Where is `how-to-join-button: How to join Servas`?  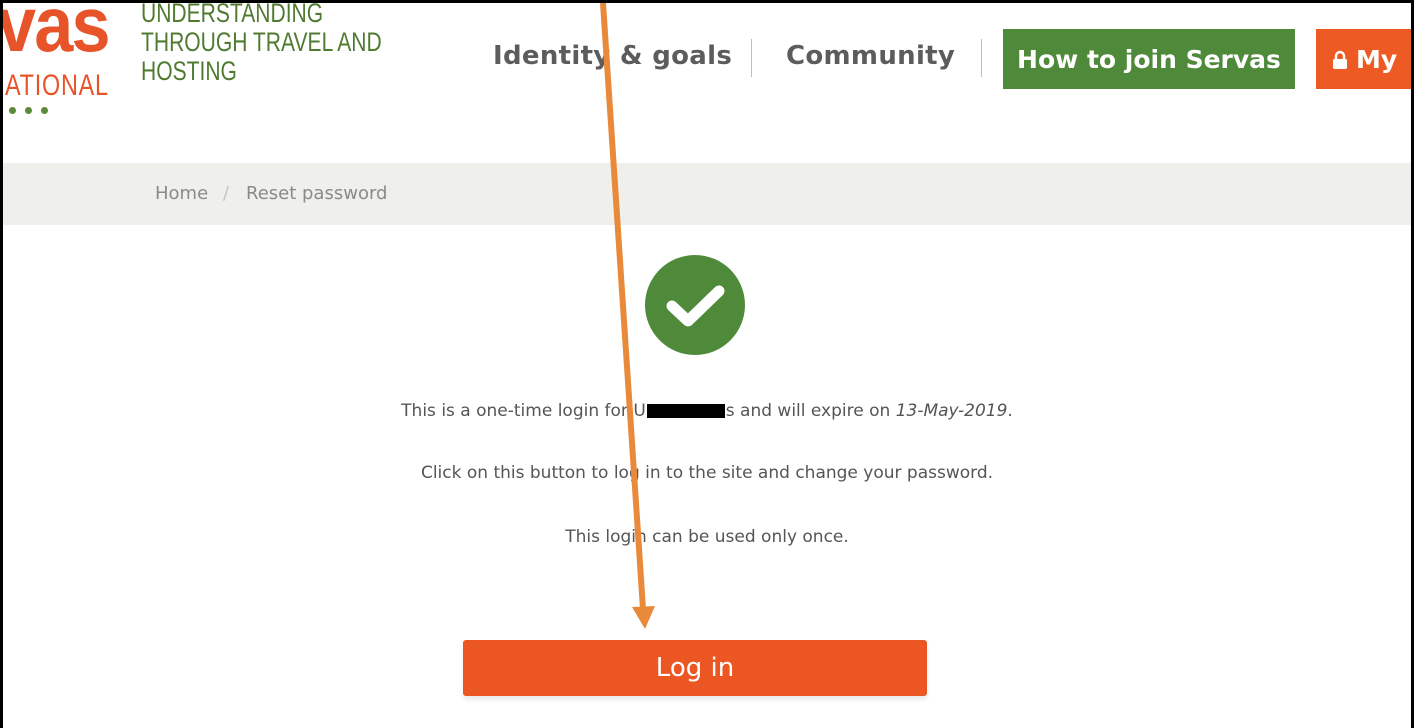 how-to-join-button: How to join Servas is located at coordinates (1149, 59).